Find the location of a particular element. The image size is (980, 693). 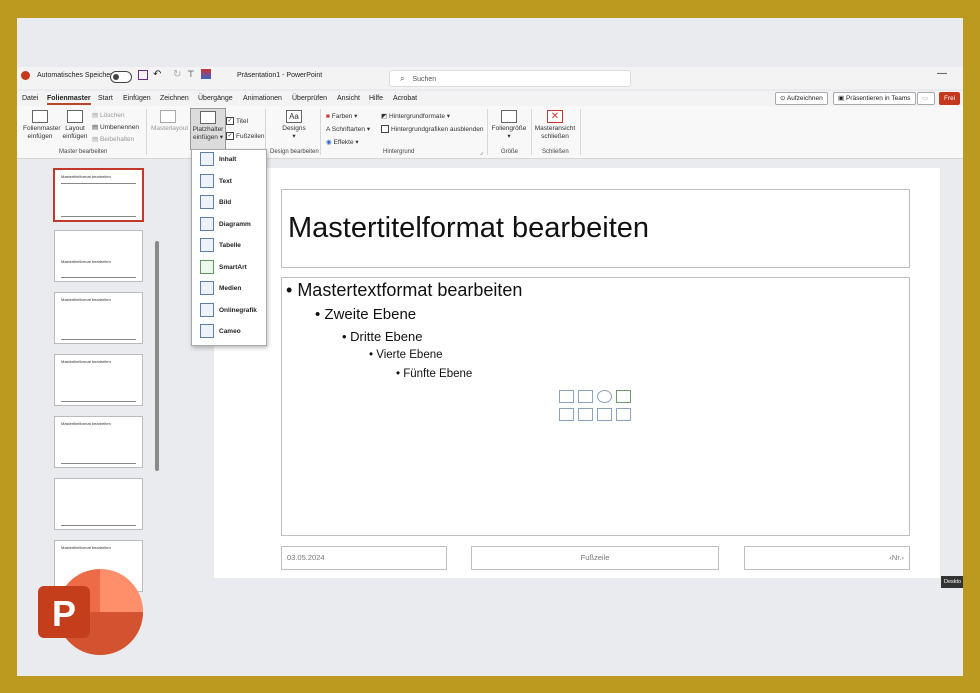

footer-text: Fußzeile is located at coordinates (595, 557).